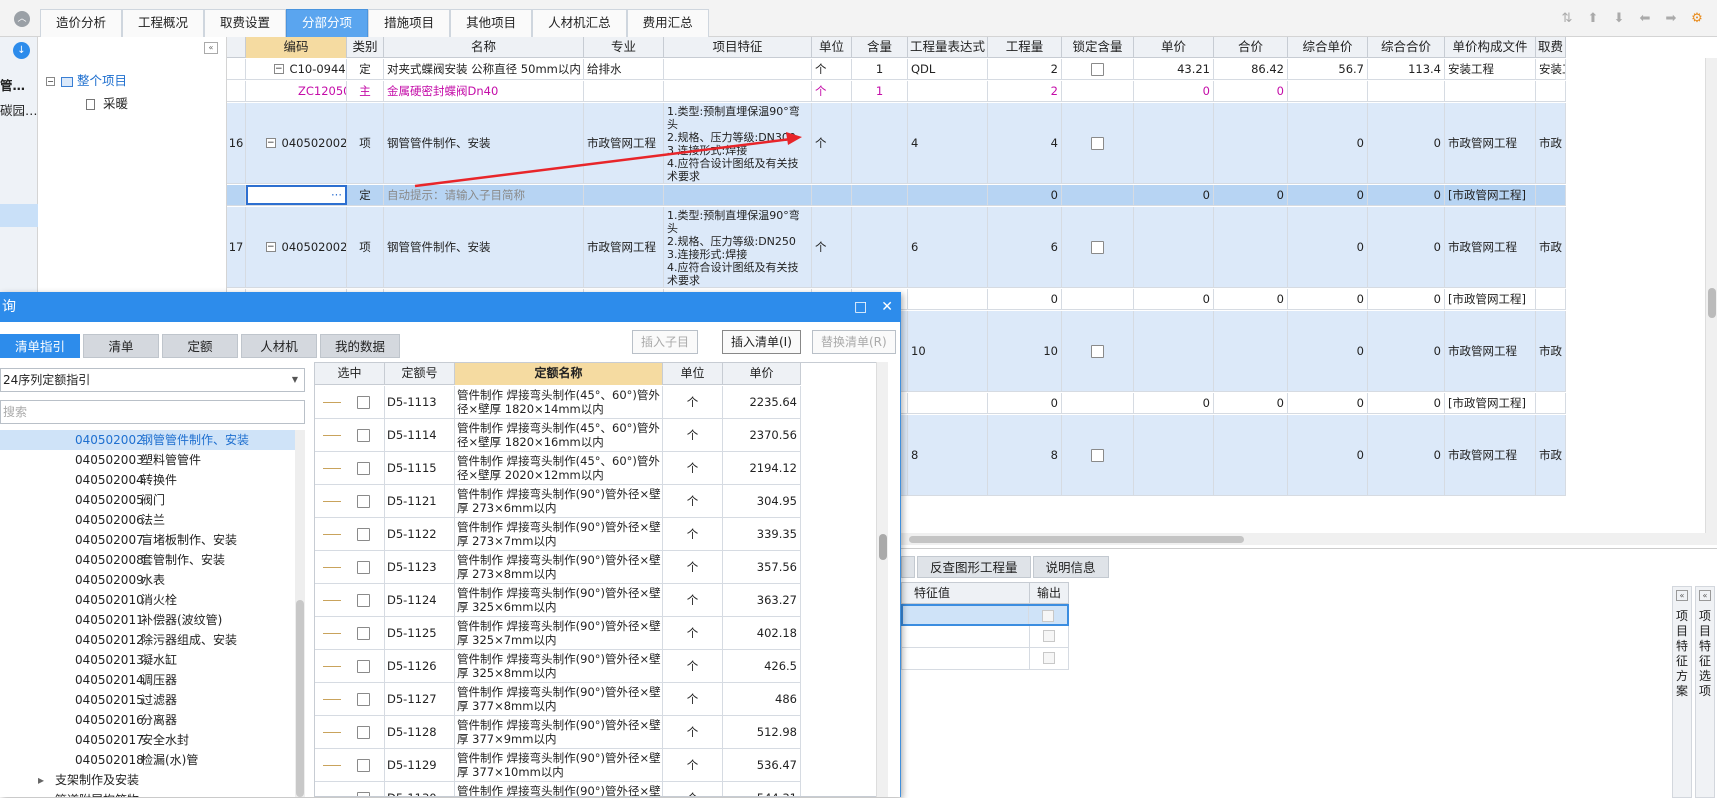  What do you see at coordinates (1682, 692) in the screenshot?
I see `feature-plan-button: « 项目特征方案` at bounding box center [1682, 692].